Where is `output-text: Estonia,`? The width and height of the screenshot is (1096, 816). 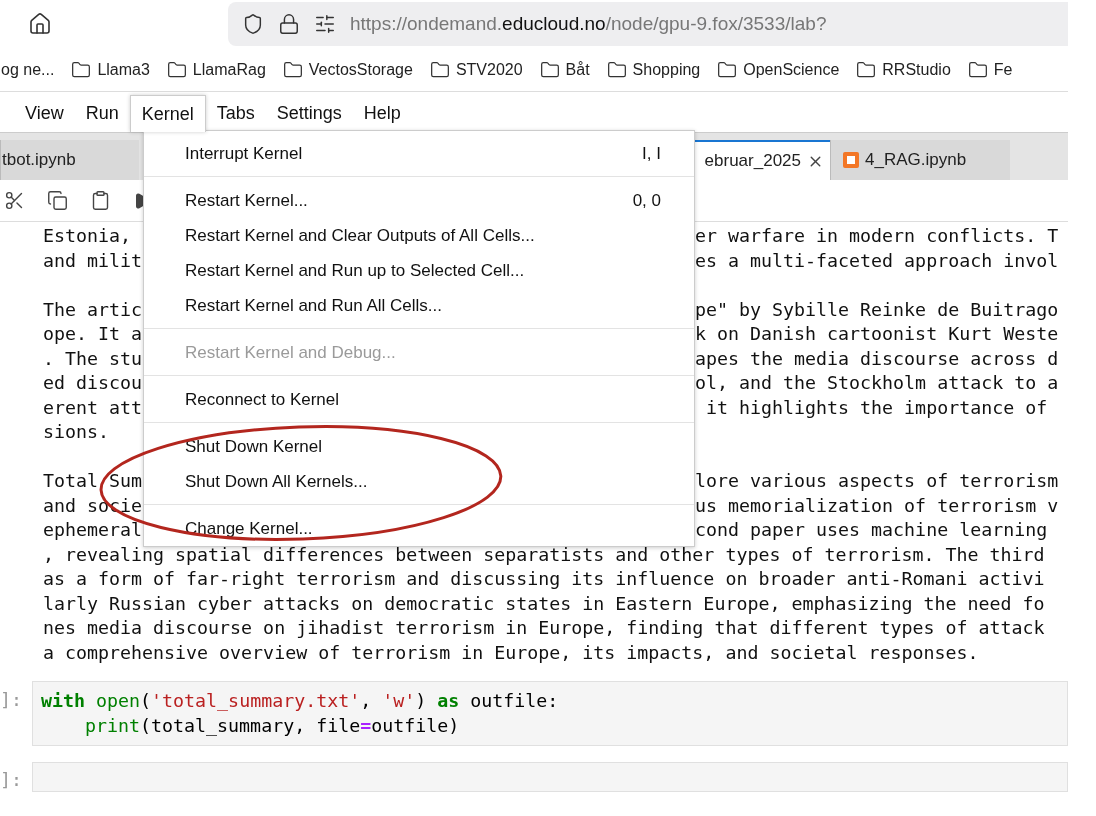
output-text: Estonia, is located at coordinates (87, 235).